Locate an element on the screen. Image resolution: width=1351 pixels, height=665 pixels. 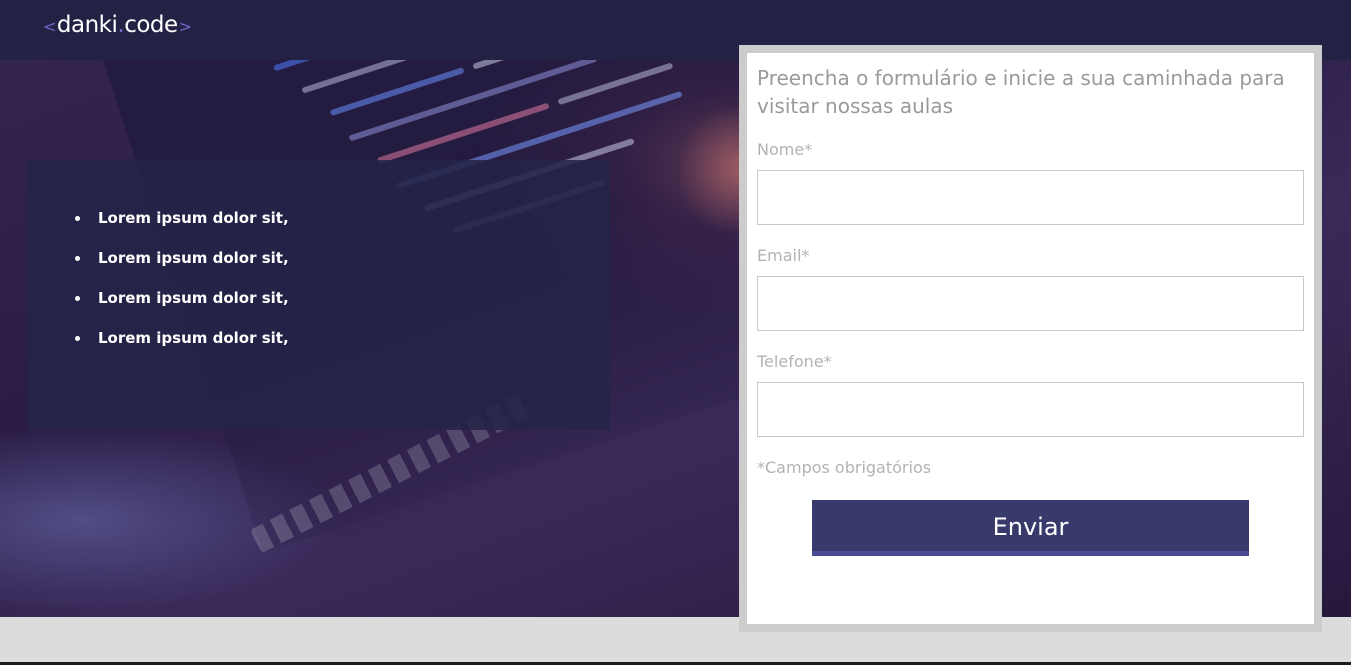
logo-close-bracket: > is located at coordinates (185, 26).